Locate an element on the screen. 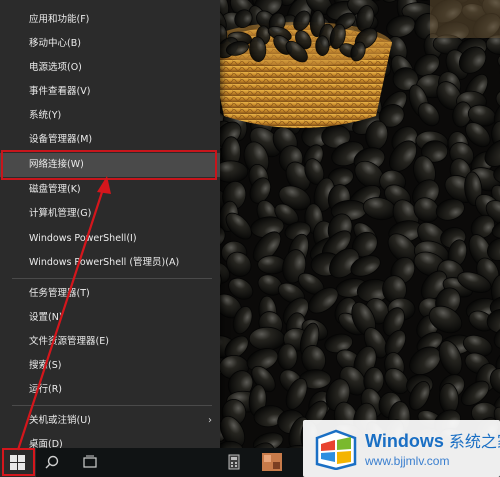  menu-item-file-explorer: 文件资源管理器(E) is located at coordinates (110, 342).